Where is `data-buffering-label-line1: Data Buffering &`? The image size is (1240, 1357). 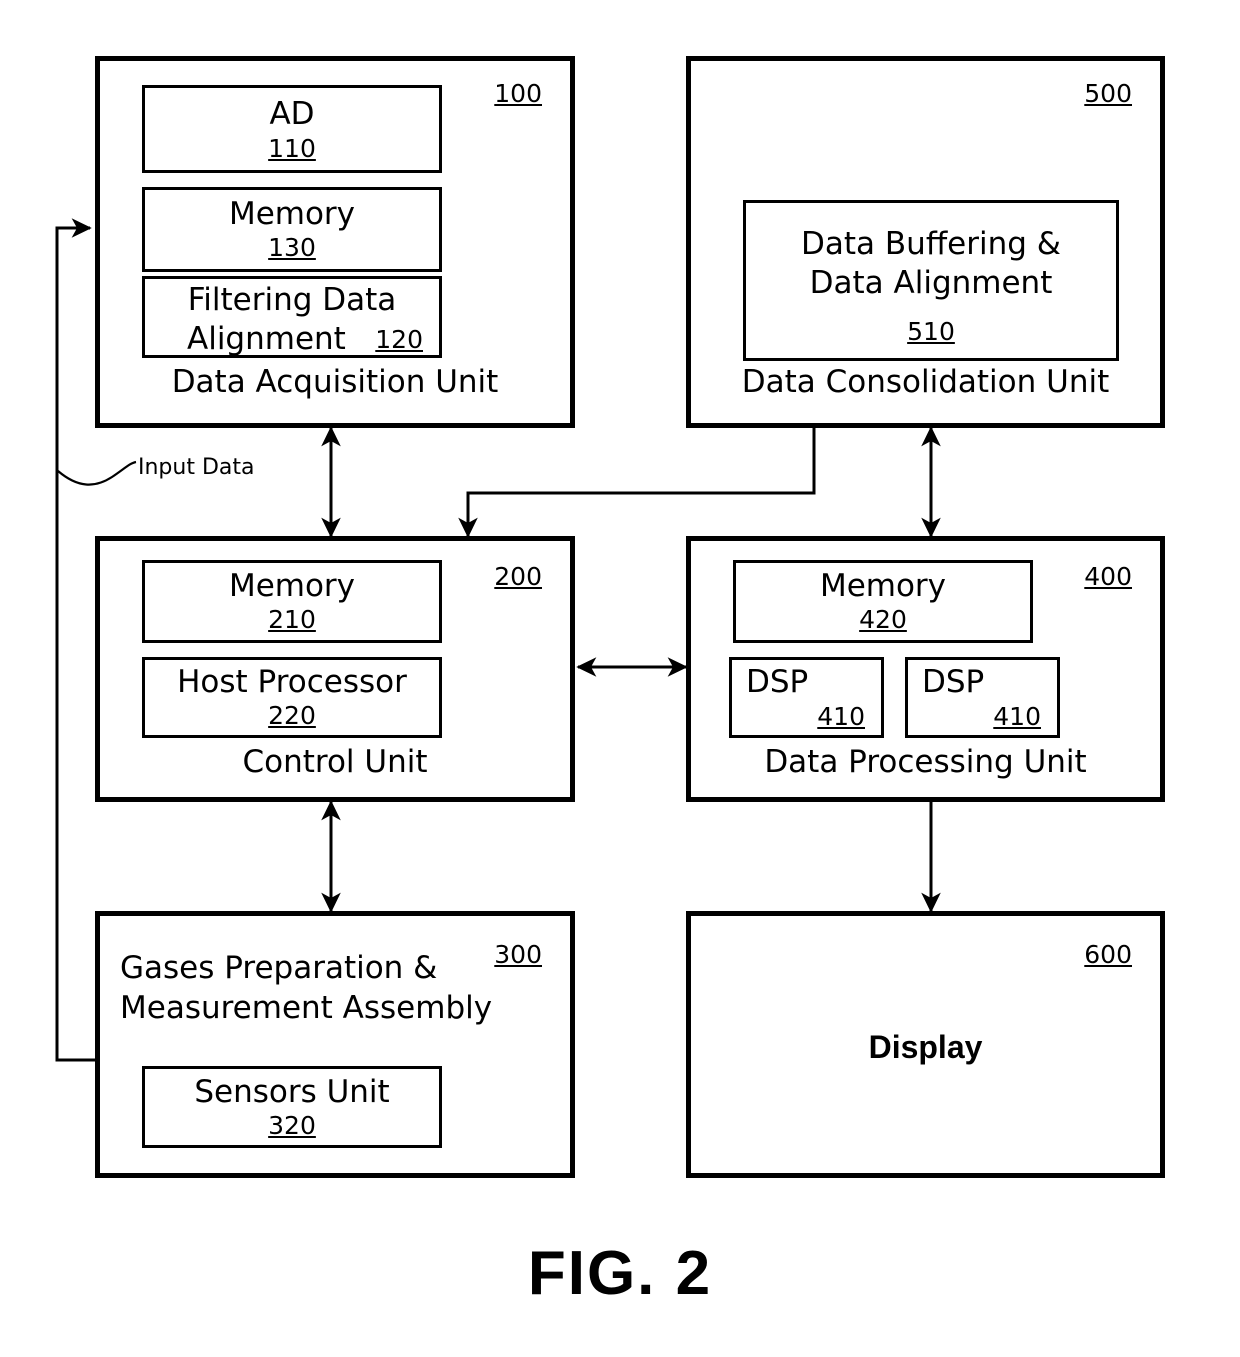 data-buffering-label-line1: Data Buffering & is located at coordinates (931, 244).